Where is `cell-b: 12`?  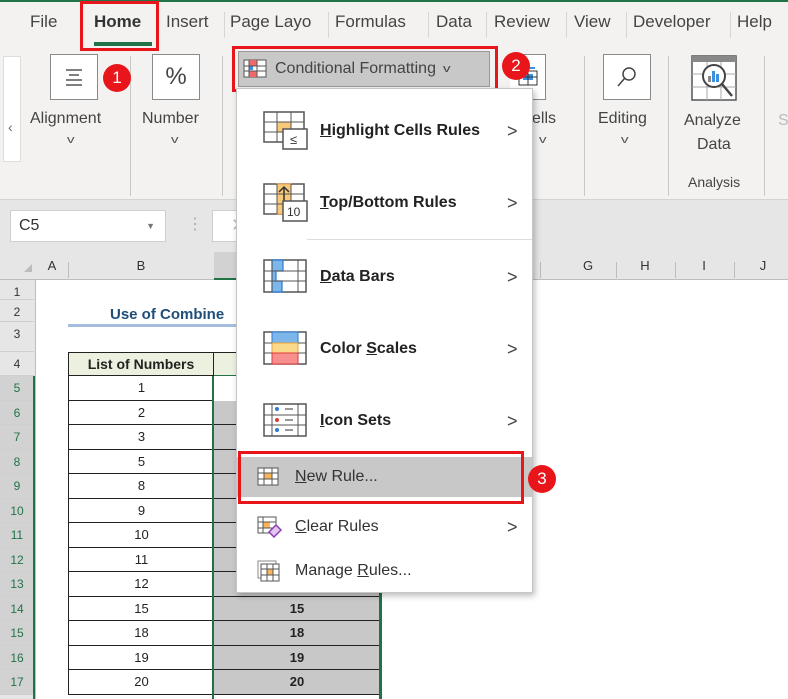
cell-b: 12 is located at coordinates (141, 584).